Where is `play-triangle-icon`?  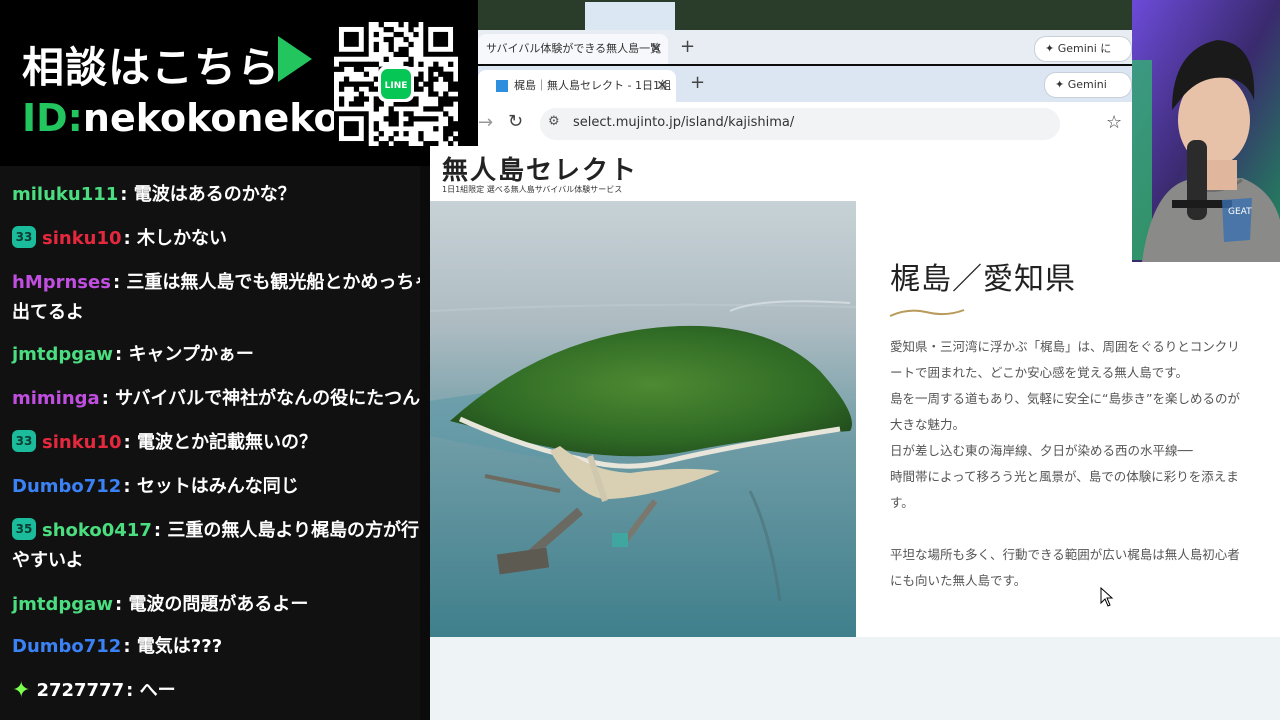
play-triangle-icon is located at coordinates (295, 59).